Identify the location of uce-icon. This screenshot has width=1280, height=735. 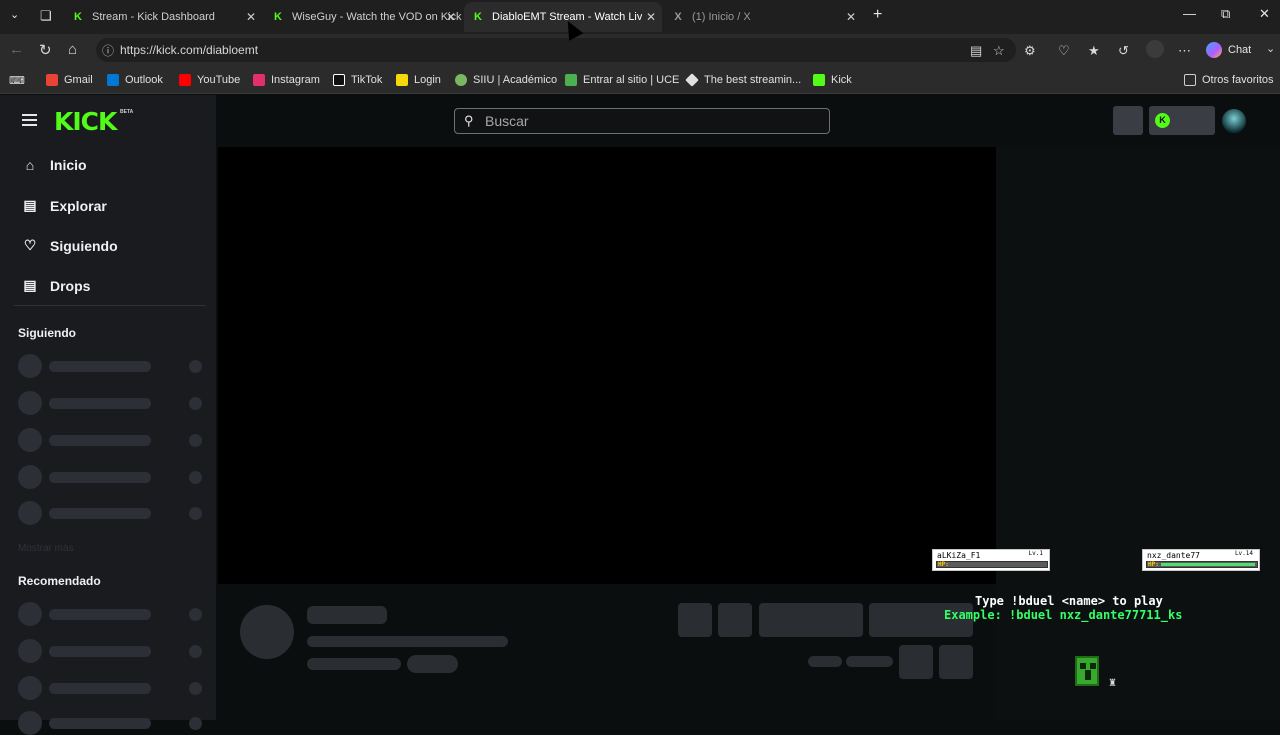
(571, 80).